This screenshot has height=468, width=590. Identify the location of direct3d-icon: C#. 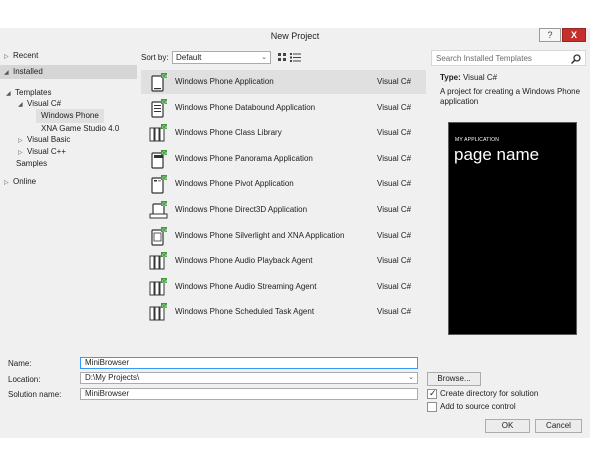
(158, 210).